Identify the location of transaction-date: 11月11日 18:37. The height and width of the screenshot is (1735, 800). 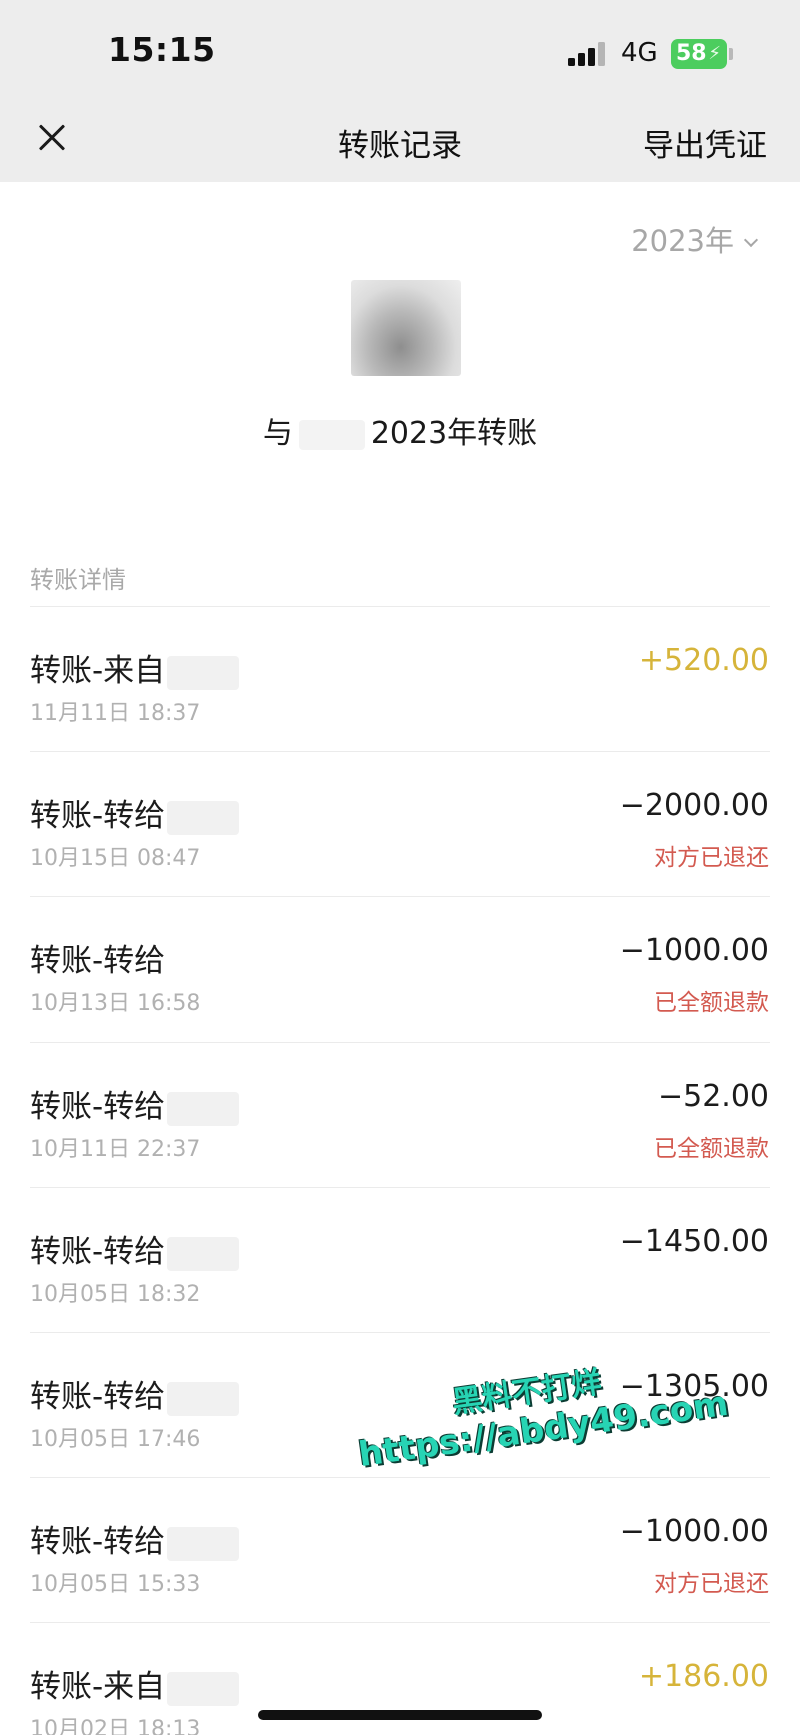
(115, 713).